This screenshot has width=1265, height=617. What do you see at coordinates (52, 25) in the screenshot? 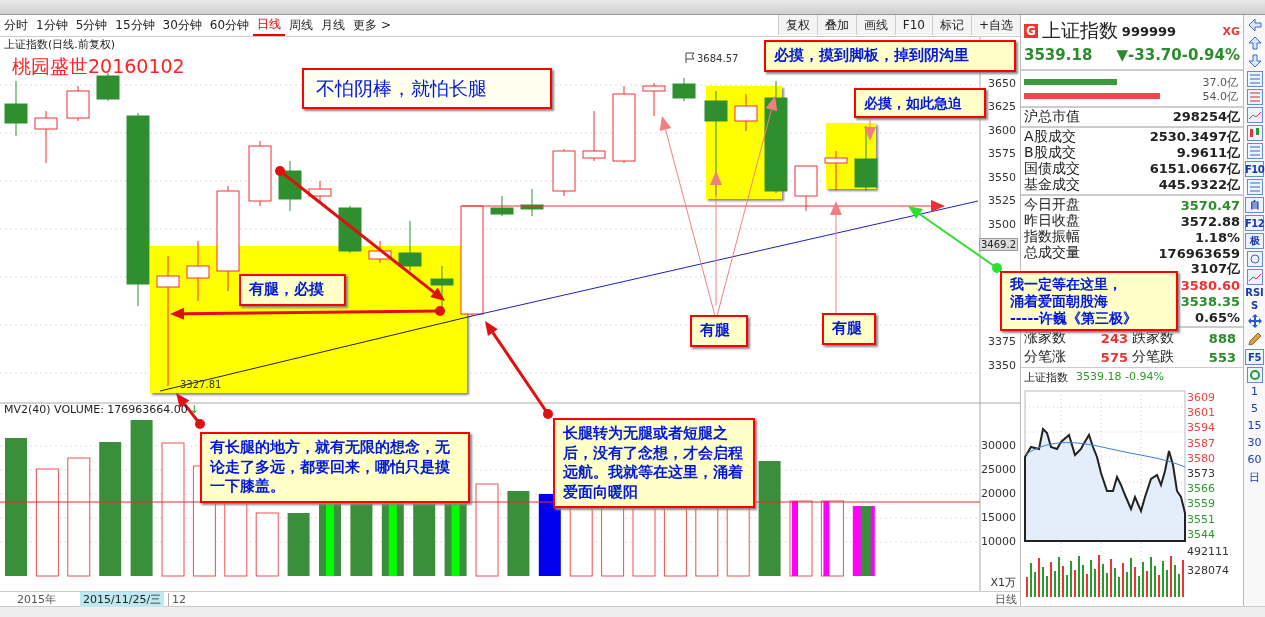
I see `period-tab: 1分钟` at bounding box center [52, 25].